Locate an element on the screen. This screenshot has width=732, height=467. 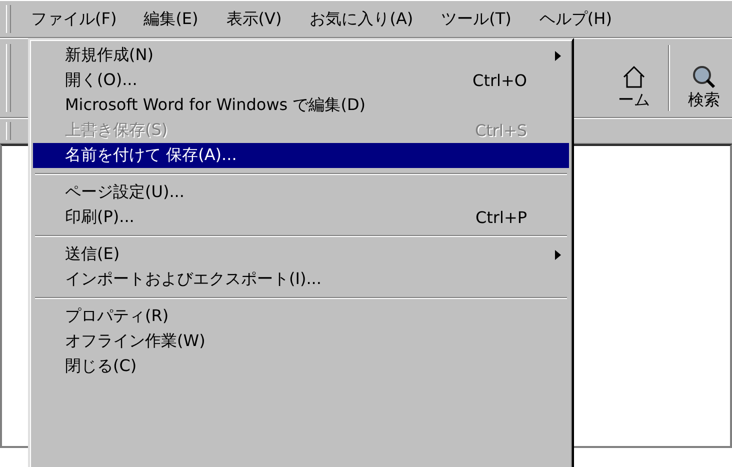
menu-title: ファイル(F) is located at coordinates (74, 19).